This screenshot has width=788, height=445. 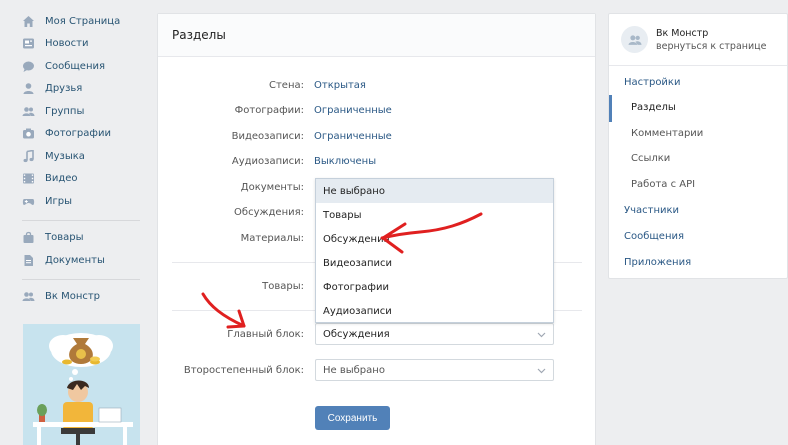 I want to click on menu-comments: Комментарии, so click(x=667, y=133).